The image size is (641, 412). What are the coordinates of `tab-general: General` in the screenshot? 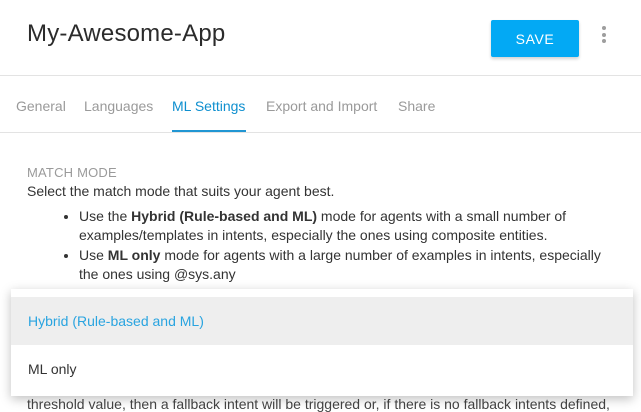 It's located at (41, 106).